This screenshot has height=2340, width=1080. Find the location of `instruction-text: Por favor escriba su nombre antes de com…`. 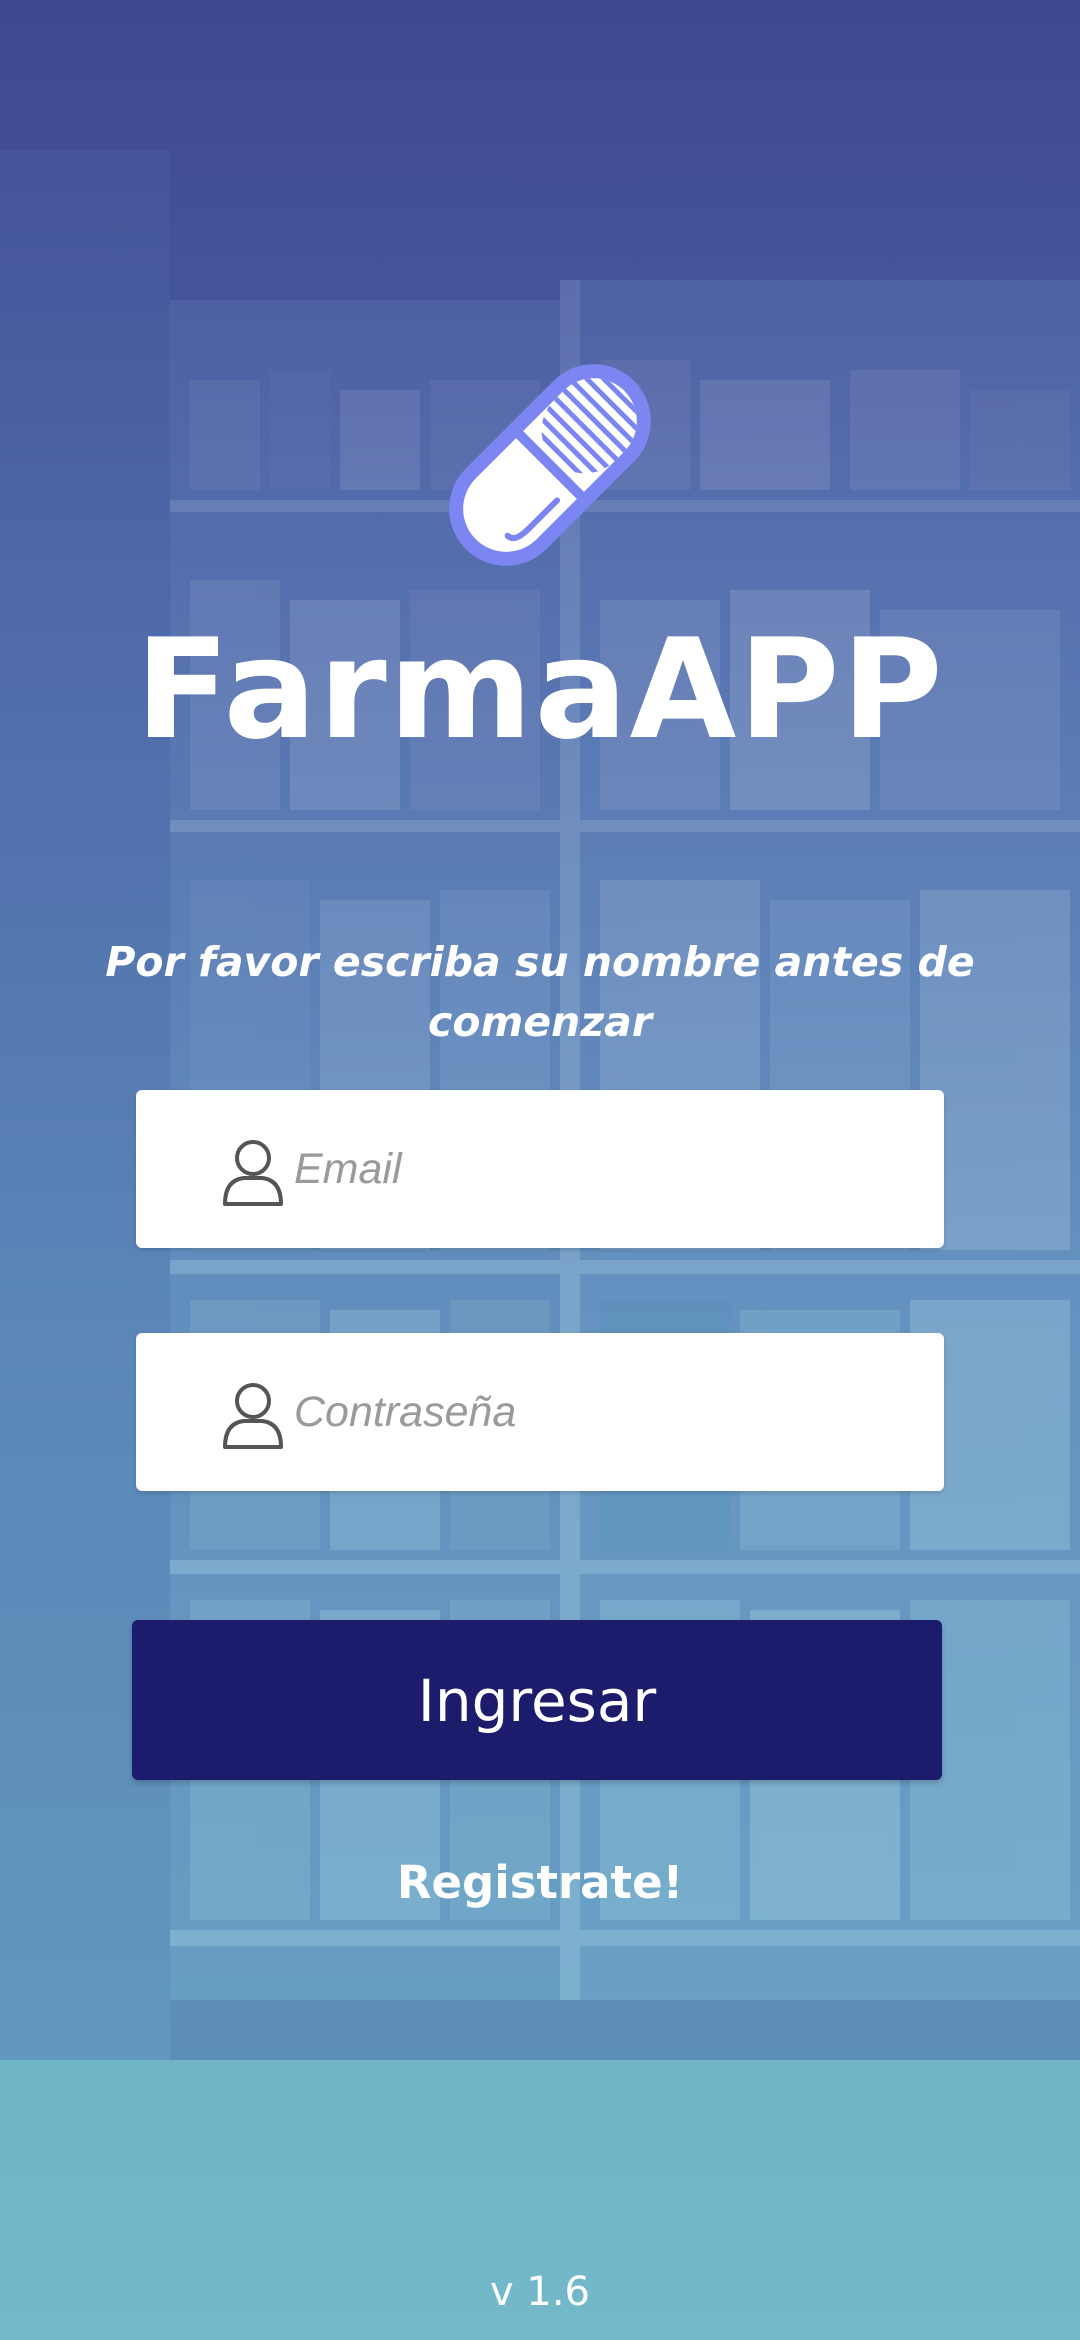

instruction-text: Por favor escriba su nombre antes de com… is located at coordinates (540, 992).